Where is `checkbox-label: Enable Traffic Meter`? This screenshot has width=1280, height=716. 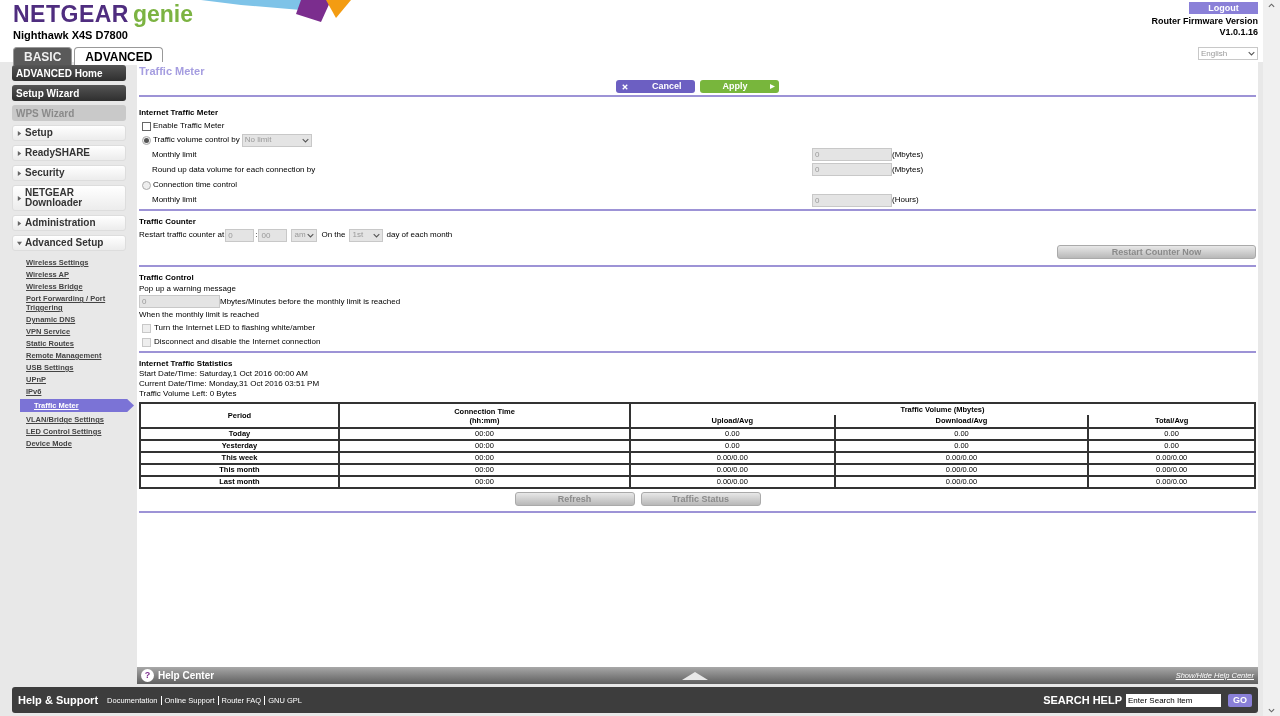
checkbox-label: Enable Traffic Meter is located at coordinates (189, 126).